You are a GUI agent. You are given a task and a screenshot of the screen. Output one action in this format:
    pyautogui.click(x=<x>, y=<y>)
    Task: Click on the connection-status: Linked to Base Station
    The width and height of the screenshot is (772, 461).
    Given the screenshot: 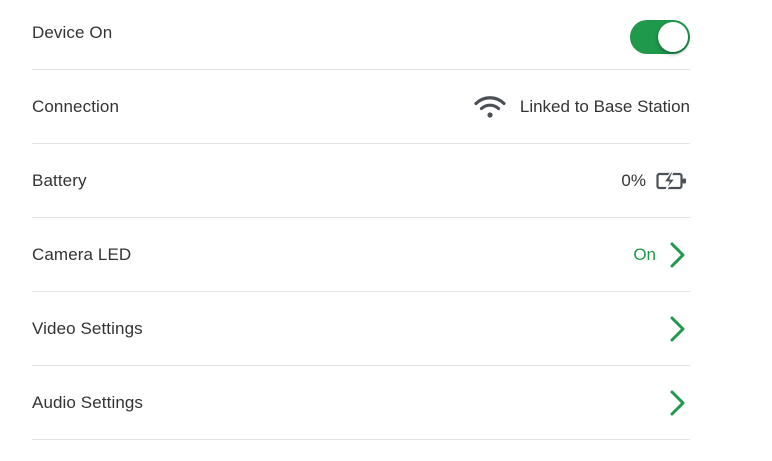 What is the action you would take?
    pyautogui.click(x=604, y=106)
    